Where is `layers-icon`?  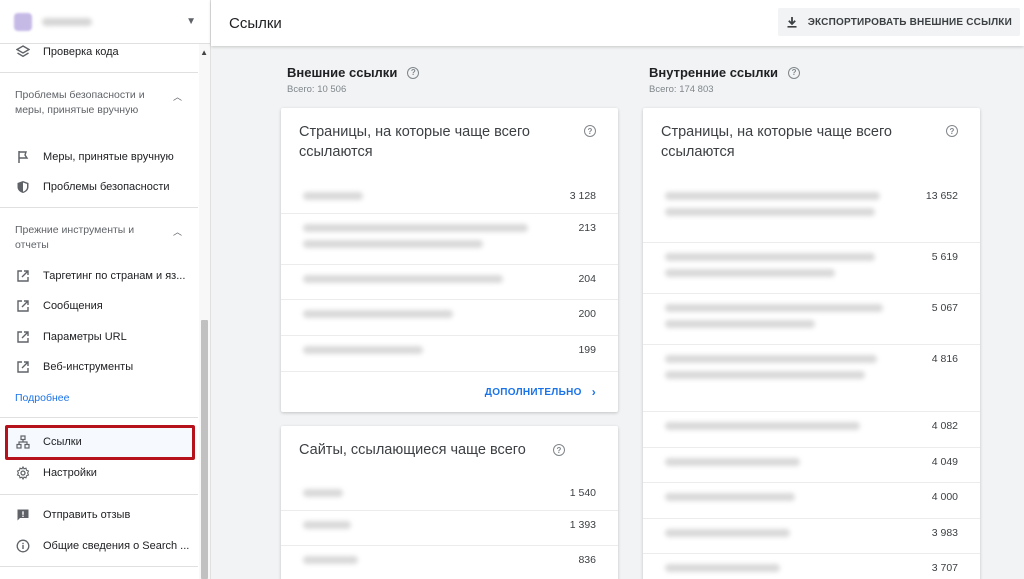
layers-icon is located at coordinates (23, 52).